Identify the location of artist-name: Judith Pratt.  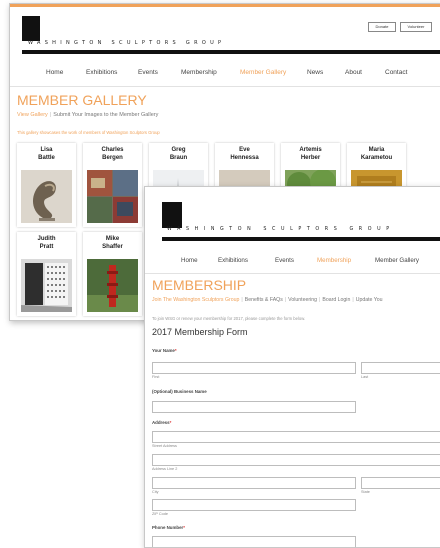
(46, 243).